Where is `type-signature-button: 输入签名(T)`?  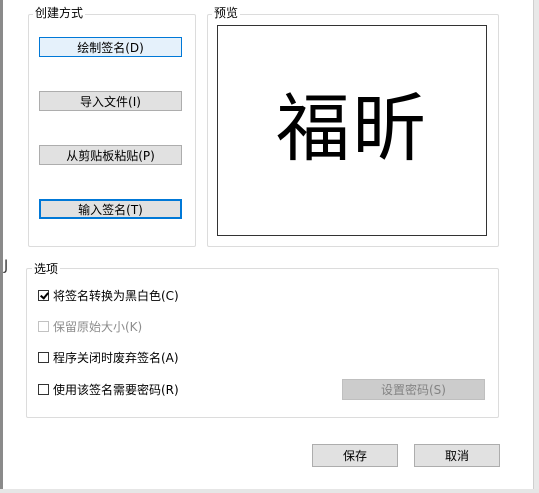
type-signature-button: 输入签名(T) is located at coordinates (110, 209).